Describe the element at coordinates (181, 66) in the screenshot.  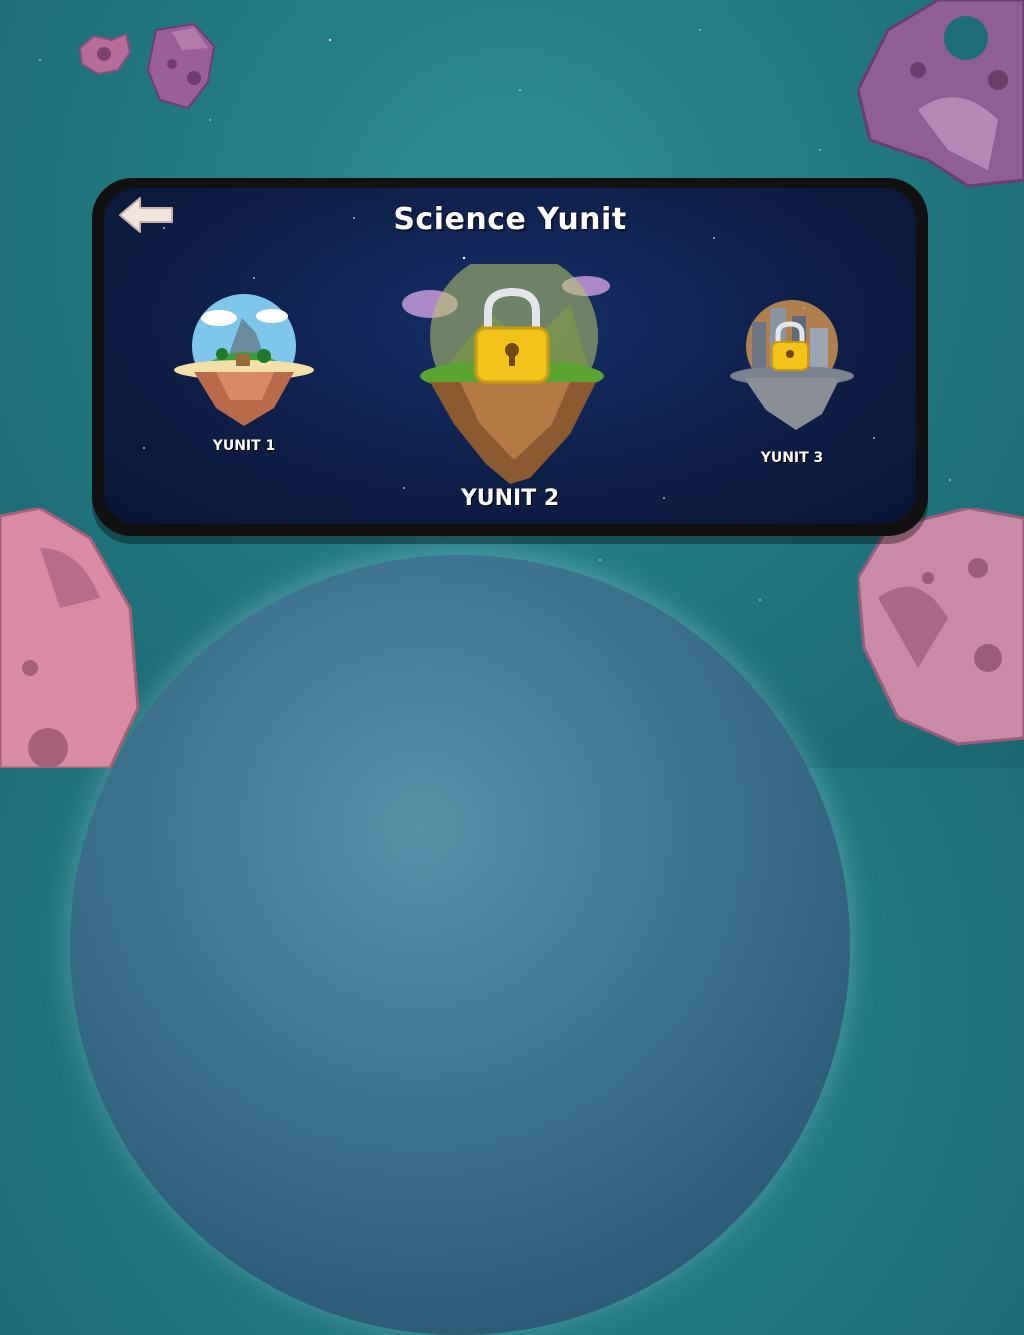
I see `asteroid-top-left` at that location.